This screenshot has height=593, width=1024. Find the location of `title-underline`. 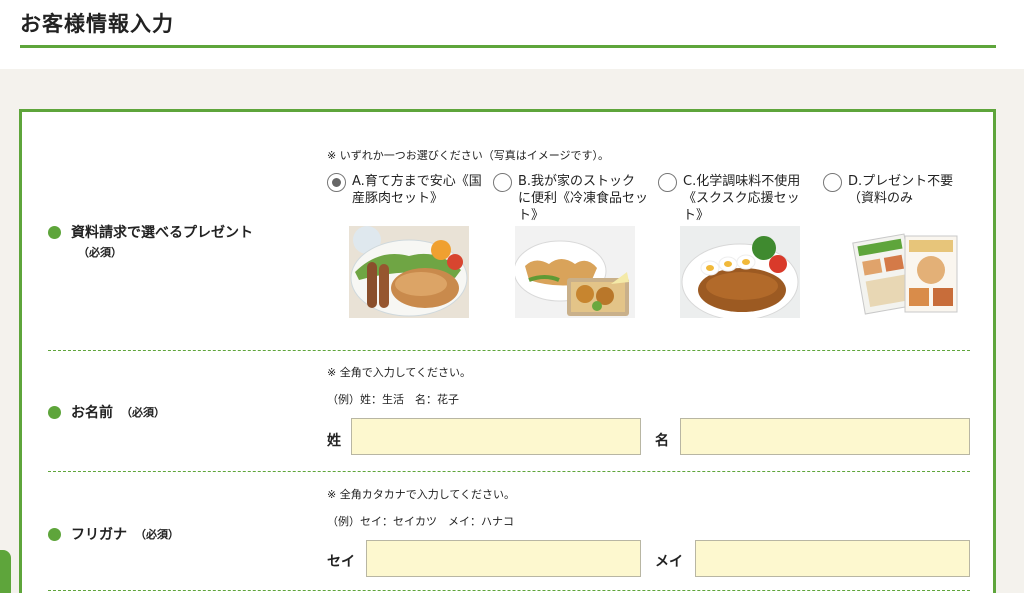

title-underline is located at coordinates (508, 46).